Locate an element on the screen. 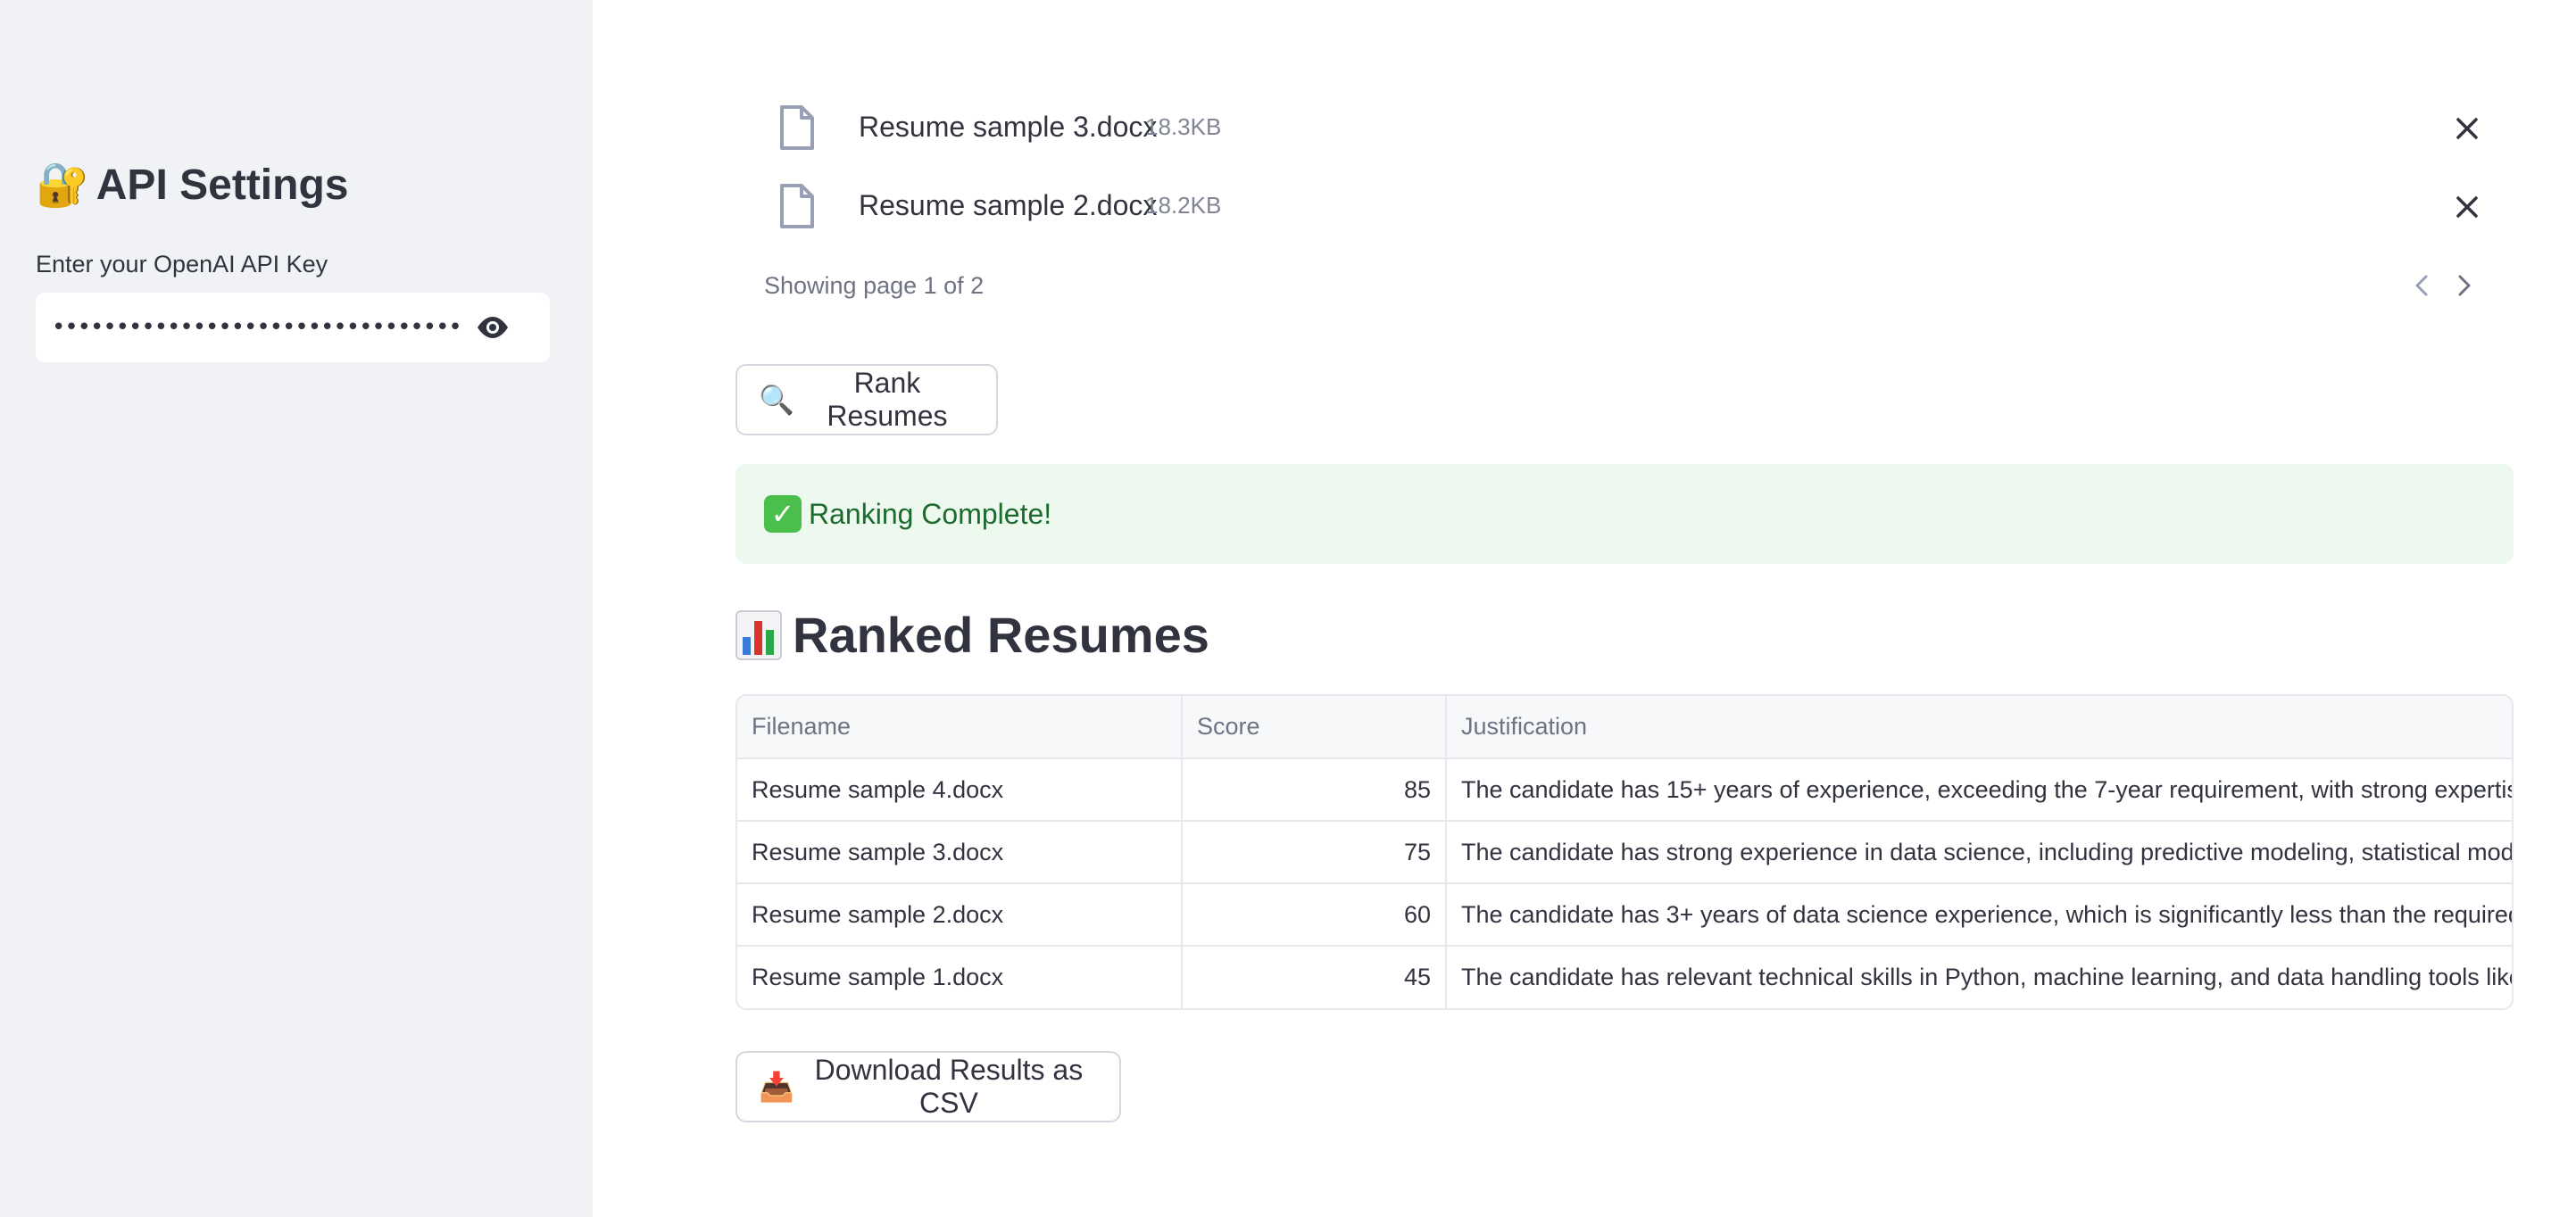 This screenshot has height=1217, width=2576. file-name: Resume sample 3.docx is located at coordinates (1009, 127).